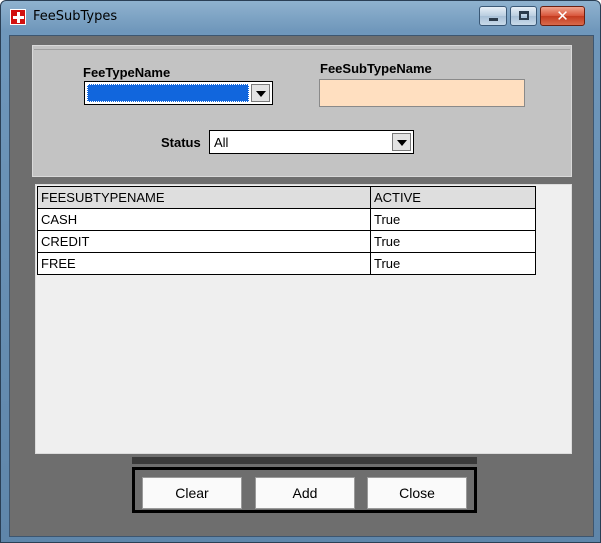 The width and height of the screenshot is (601, 543). What do you see at coordinates (204, 219) in the screenshot?
I see `table-cell: CASH` at bounding box center [204, 219].